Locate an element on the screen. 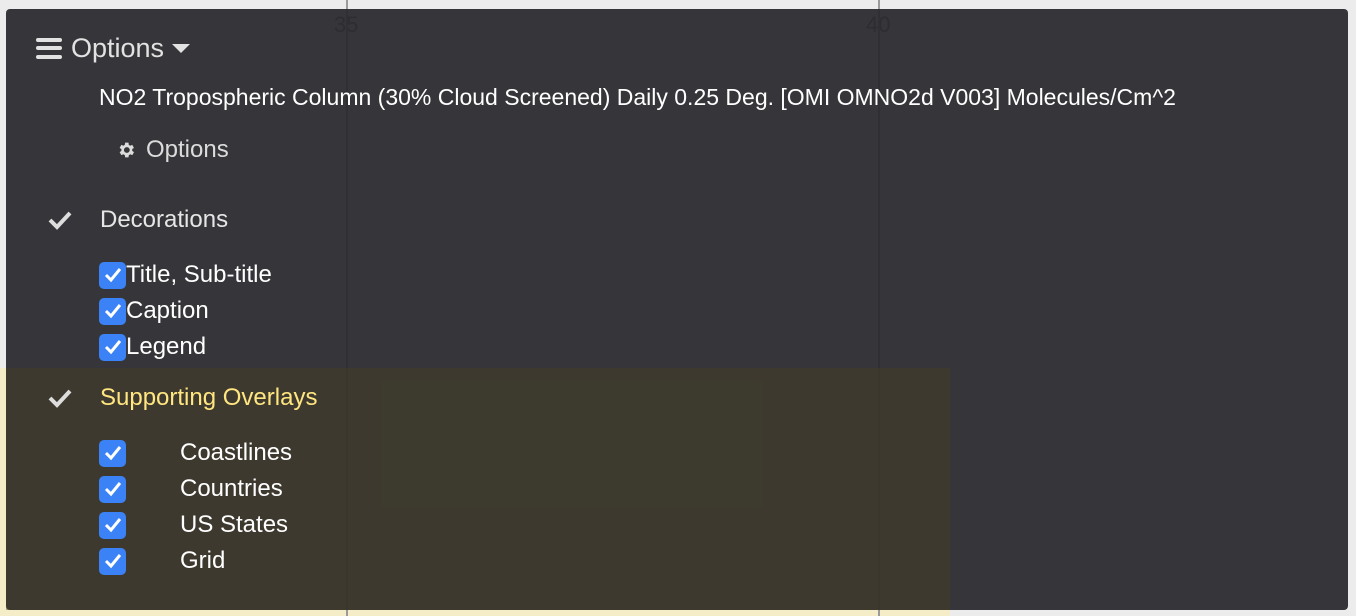 The image size is (1356, 616). layer-options-label: Options is located at coordinates (187, 149).